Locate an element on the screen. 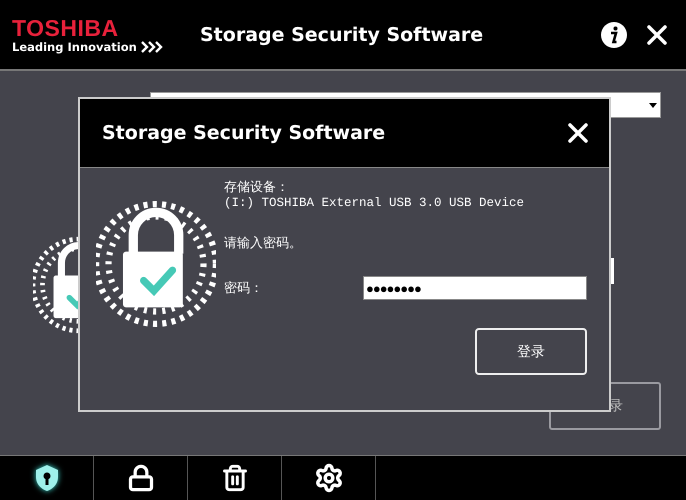 This screenshot has height=500, width=686. info-icon is located at coordinates (614, 34).